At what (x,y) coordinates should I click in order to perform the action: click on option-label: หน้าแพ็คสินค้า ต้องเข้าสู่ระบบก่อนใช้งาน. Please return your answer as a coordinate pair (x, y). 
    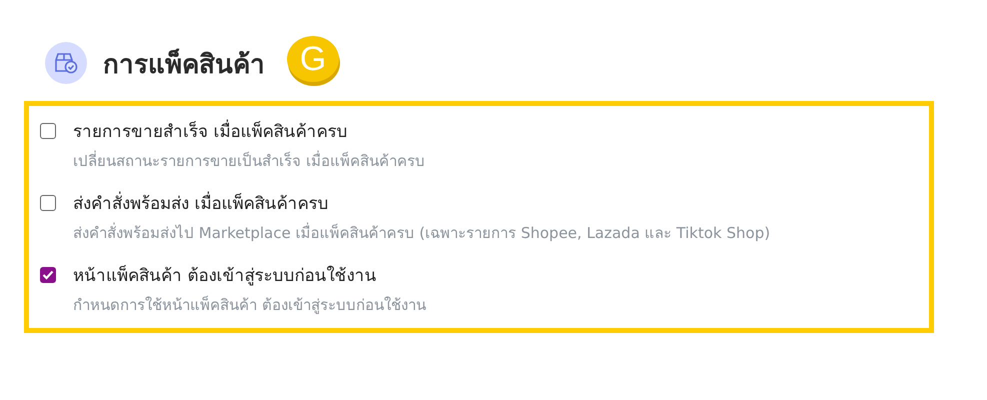
    Looking at the image, I should click on (225, 276).